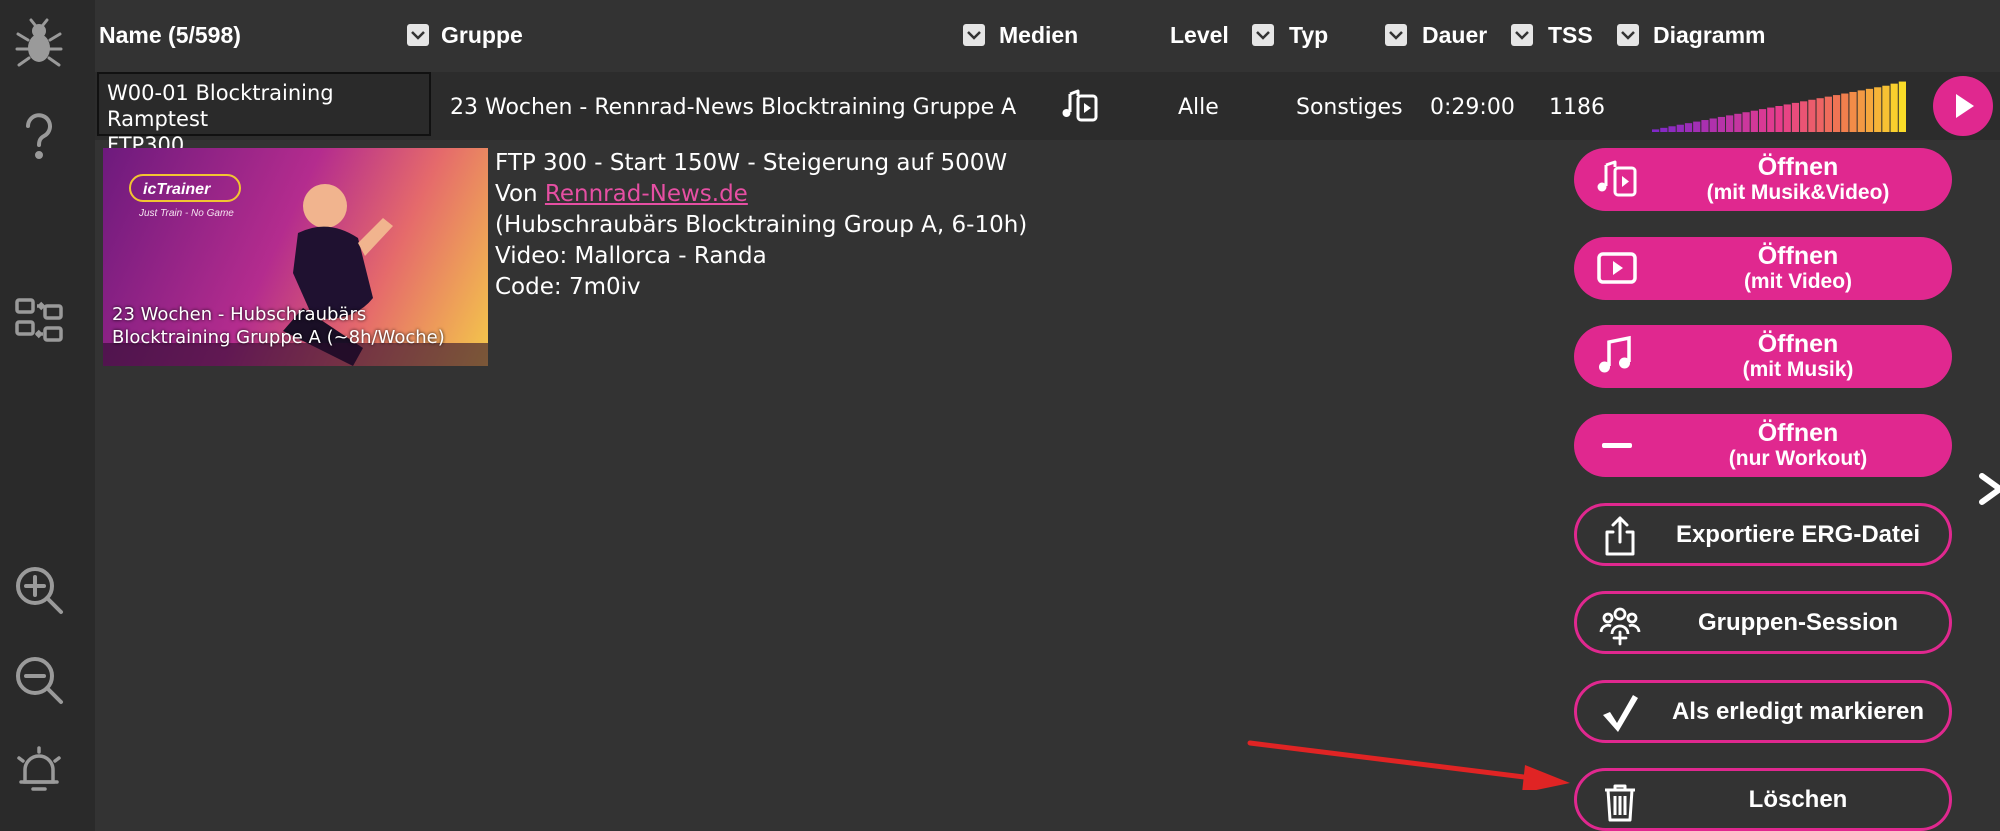 The width and height of the screenshot is (2000, 831). I want to click on caption-line1: 23 Wochen - Hubschraubärs, so click(239, 314).